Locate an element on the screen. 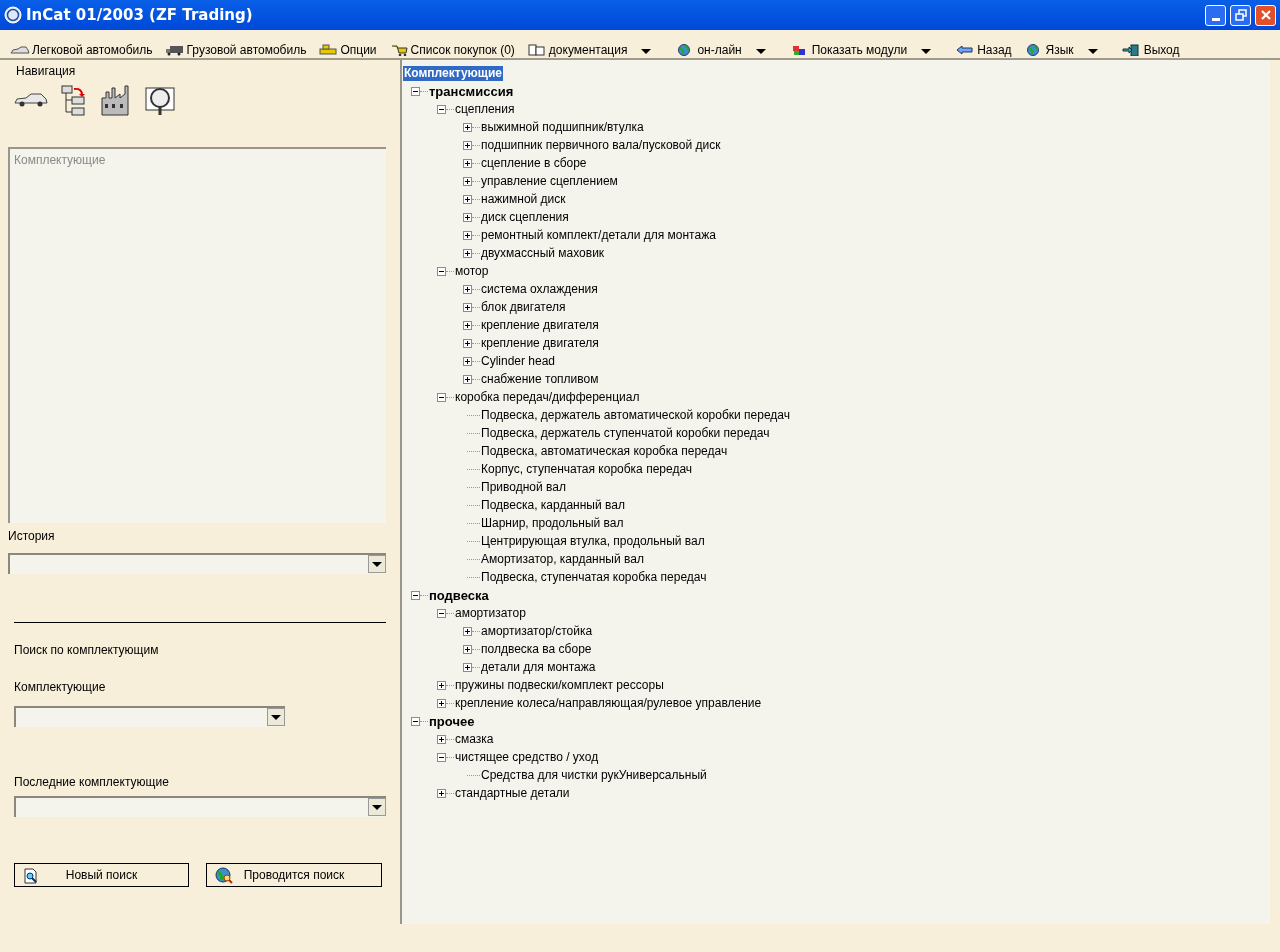 This screenshot has height=952, width=1280. tree-item: трансмиссия is located at coordinates (471, 91).